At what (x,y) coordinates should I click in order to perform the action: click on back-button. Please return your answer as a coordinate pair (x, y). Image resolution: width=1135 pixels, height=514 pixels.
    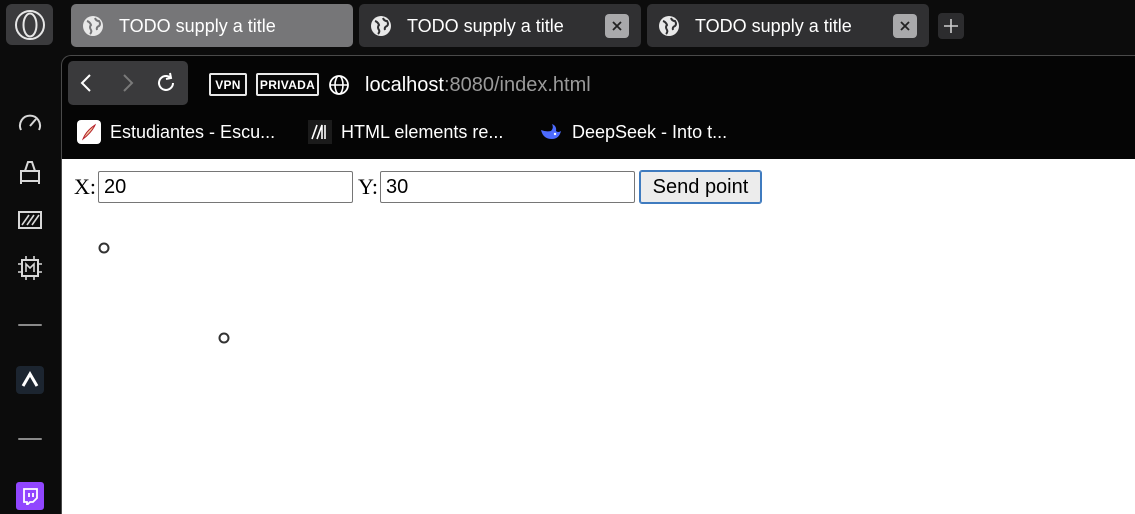
    Looking at the image, I should click on (87, 83).